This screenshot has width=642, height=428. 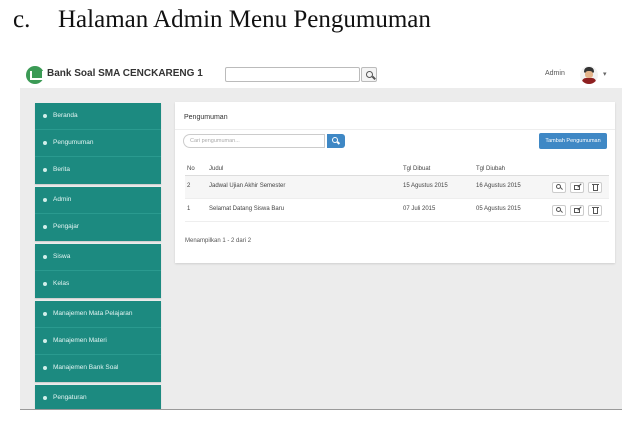 What do you see at coordinates (417, 169) in the screenshot?
I see `column-header-created: Tgl Dibuat` at bounding box center [417, 169].